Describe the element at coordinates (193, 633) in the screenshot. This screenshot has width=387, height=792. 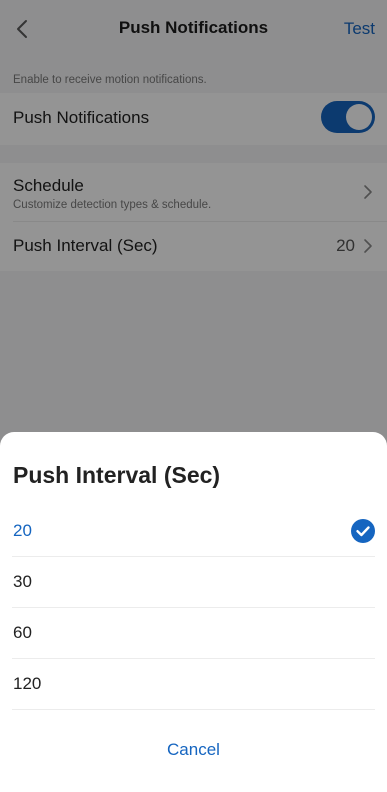
I see `interval-option-60: 60` at that location.